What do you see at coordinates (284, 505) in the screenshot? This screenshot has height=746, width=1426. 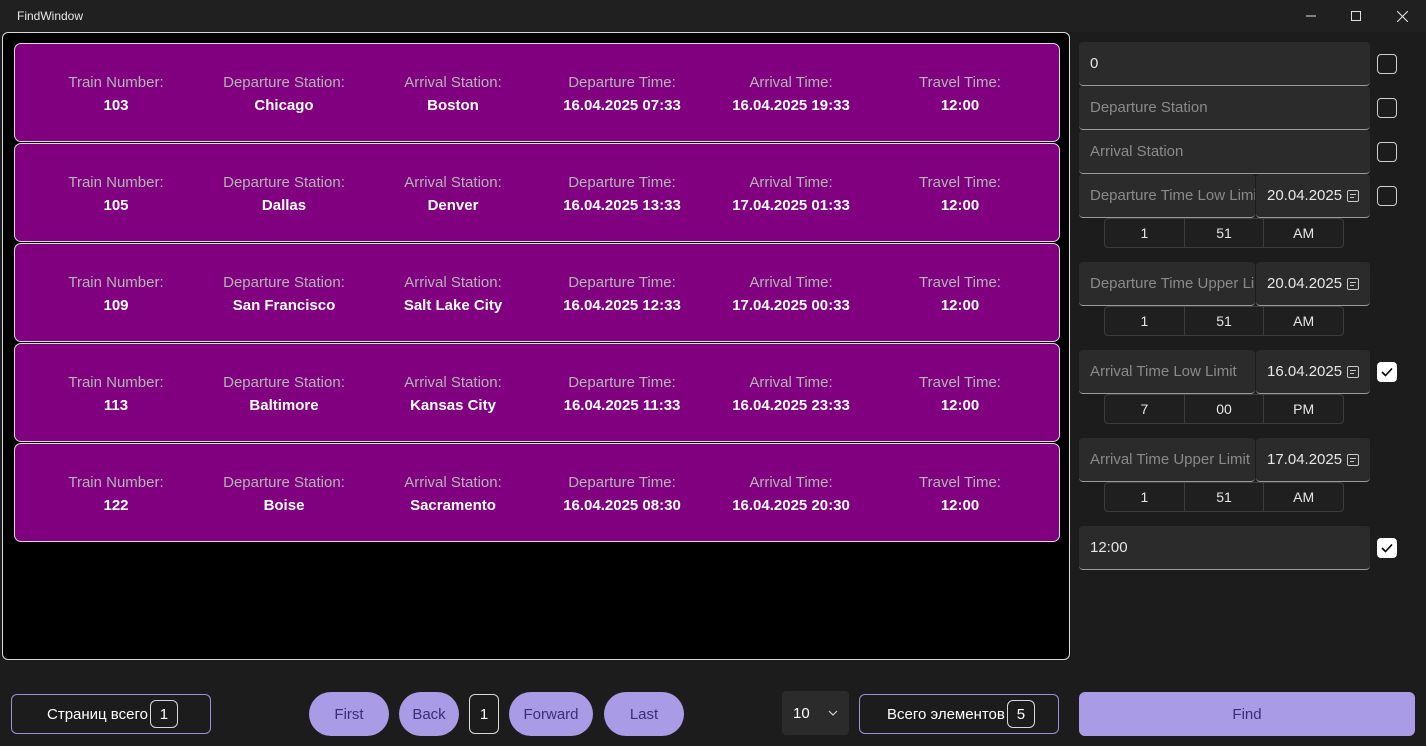 I see `departure-station-value: Boise` at bounding box center [284, 505].